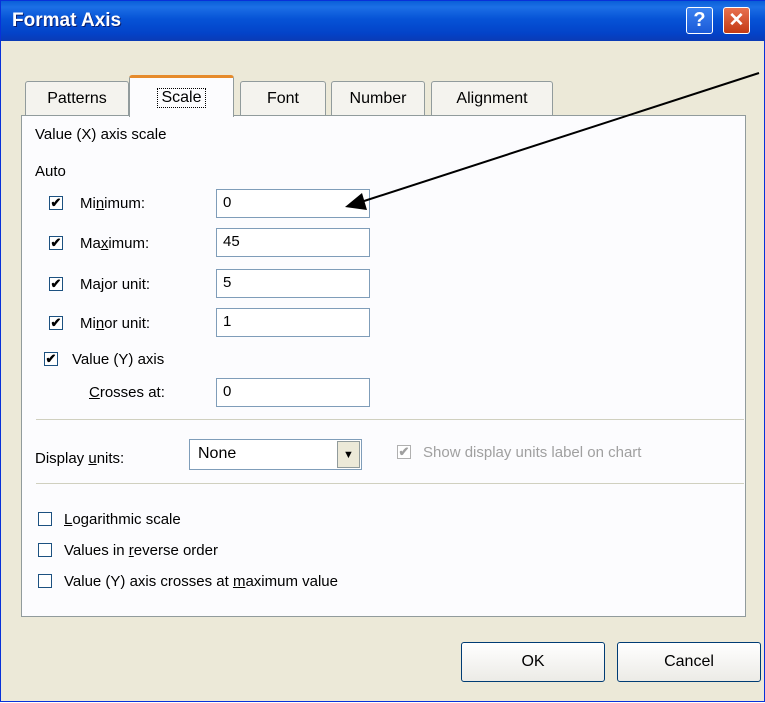 Image resolution: width=765 pixels, height=703 pixels. What do you see at coordinates (113, 203) in the screenshot?
I see `minimum-label: Minimum:` at bounding box center [113, 203].